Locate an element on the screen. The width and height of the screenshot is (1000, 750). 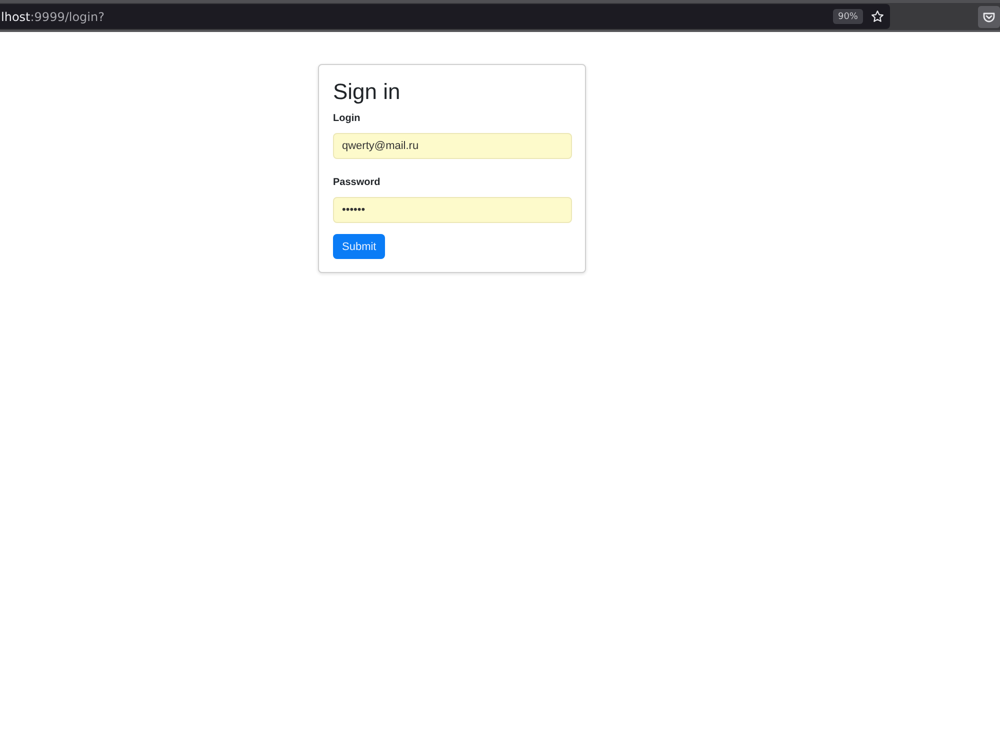
zoom-level-button: 90% is located at coordinates (847, 16).